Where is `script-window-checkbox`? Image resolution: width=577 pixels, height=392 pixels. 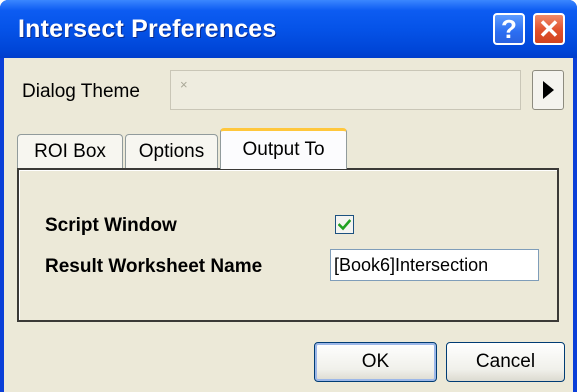
script-window-checkbox is located at coordinates (344, 224).